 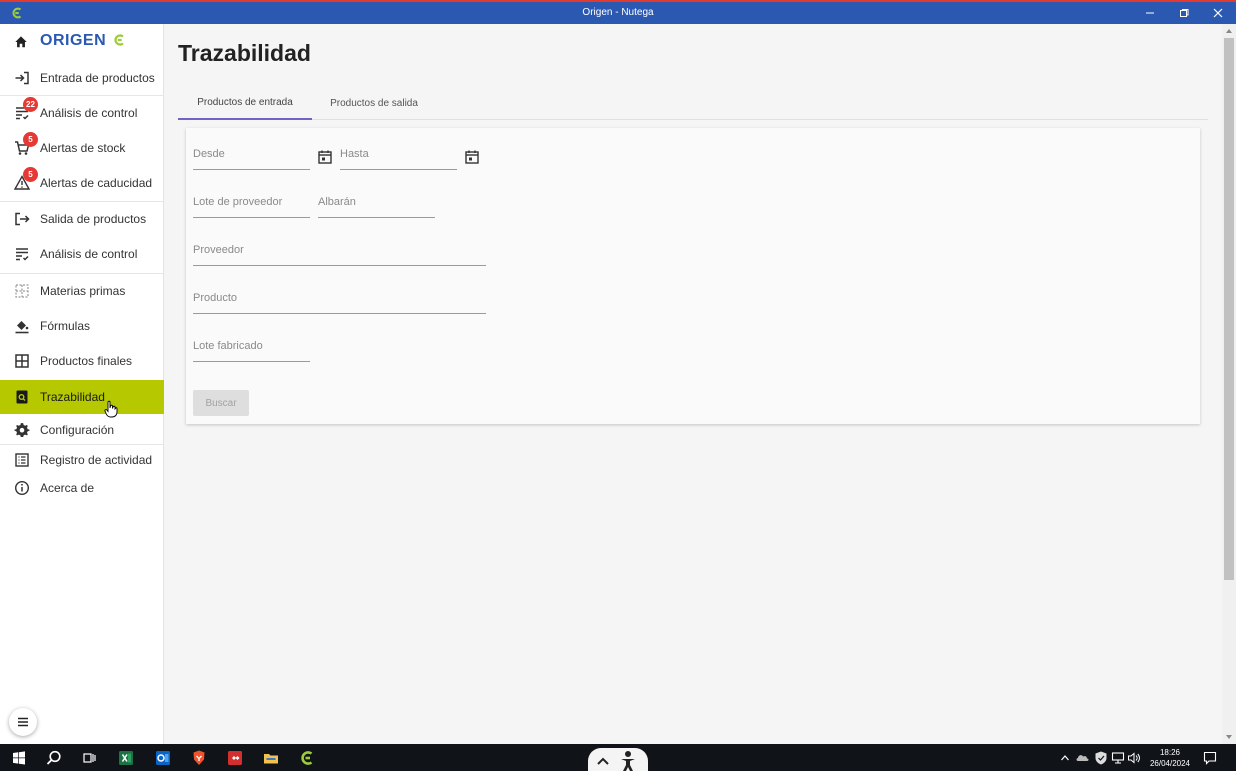 What do you see at coordinates (628, 760) in the screenshot?
I see `accessibility-person-icon` at bounding box center [628, 760].